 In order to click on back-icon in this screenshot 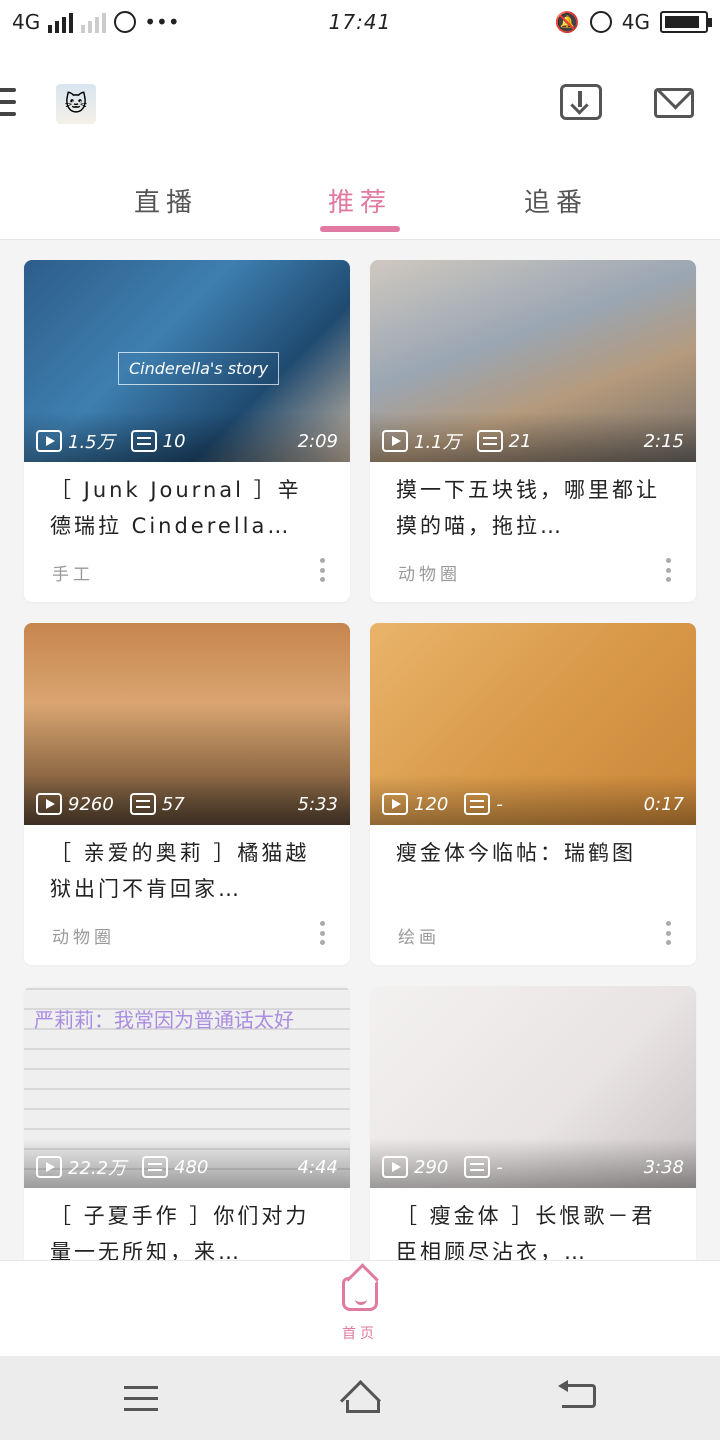, I will do `click(577, 1394)`.